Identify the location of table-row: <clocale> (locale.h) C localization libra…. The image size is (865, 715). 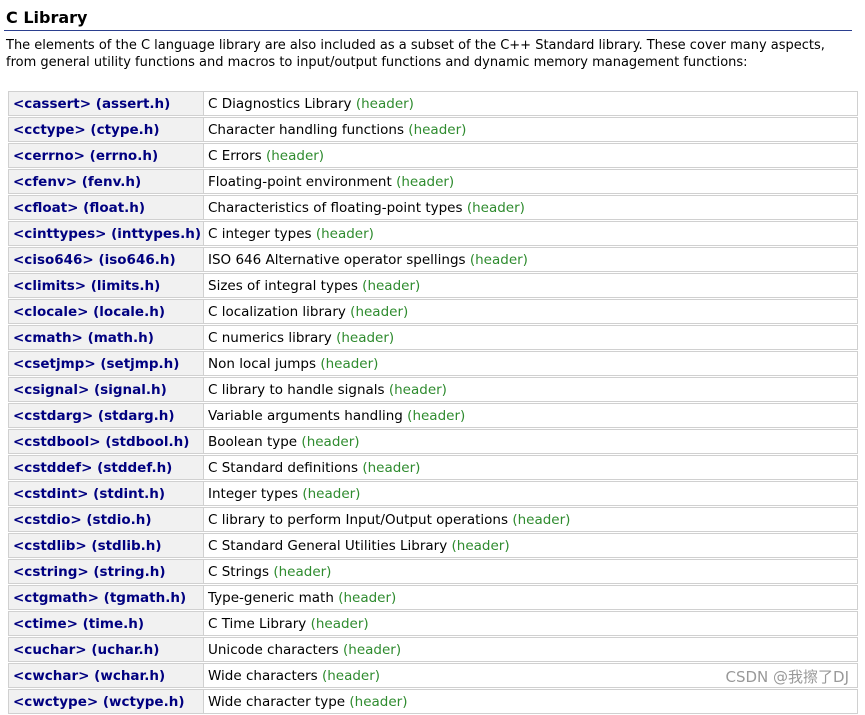
(433, 311).